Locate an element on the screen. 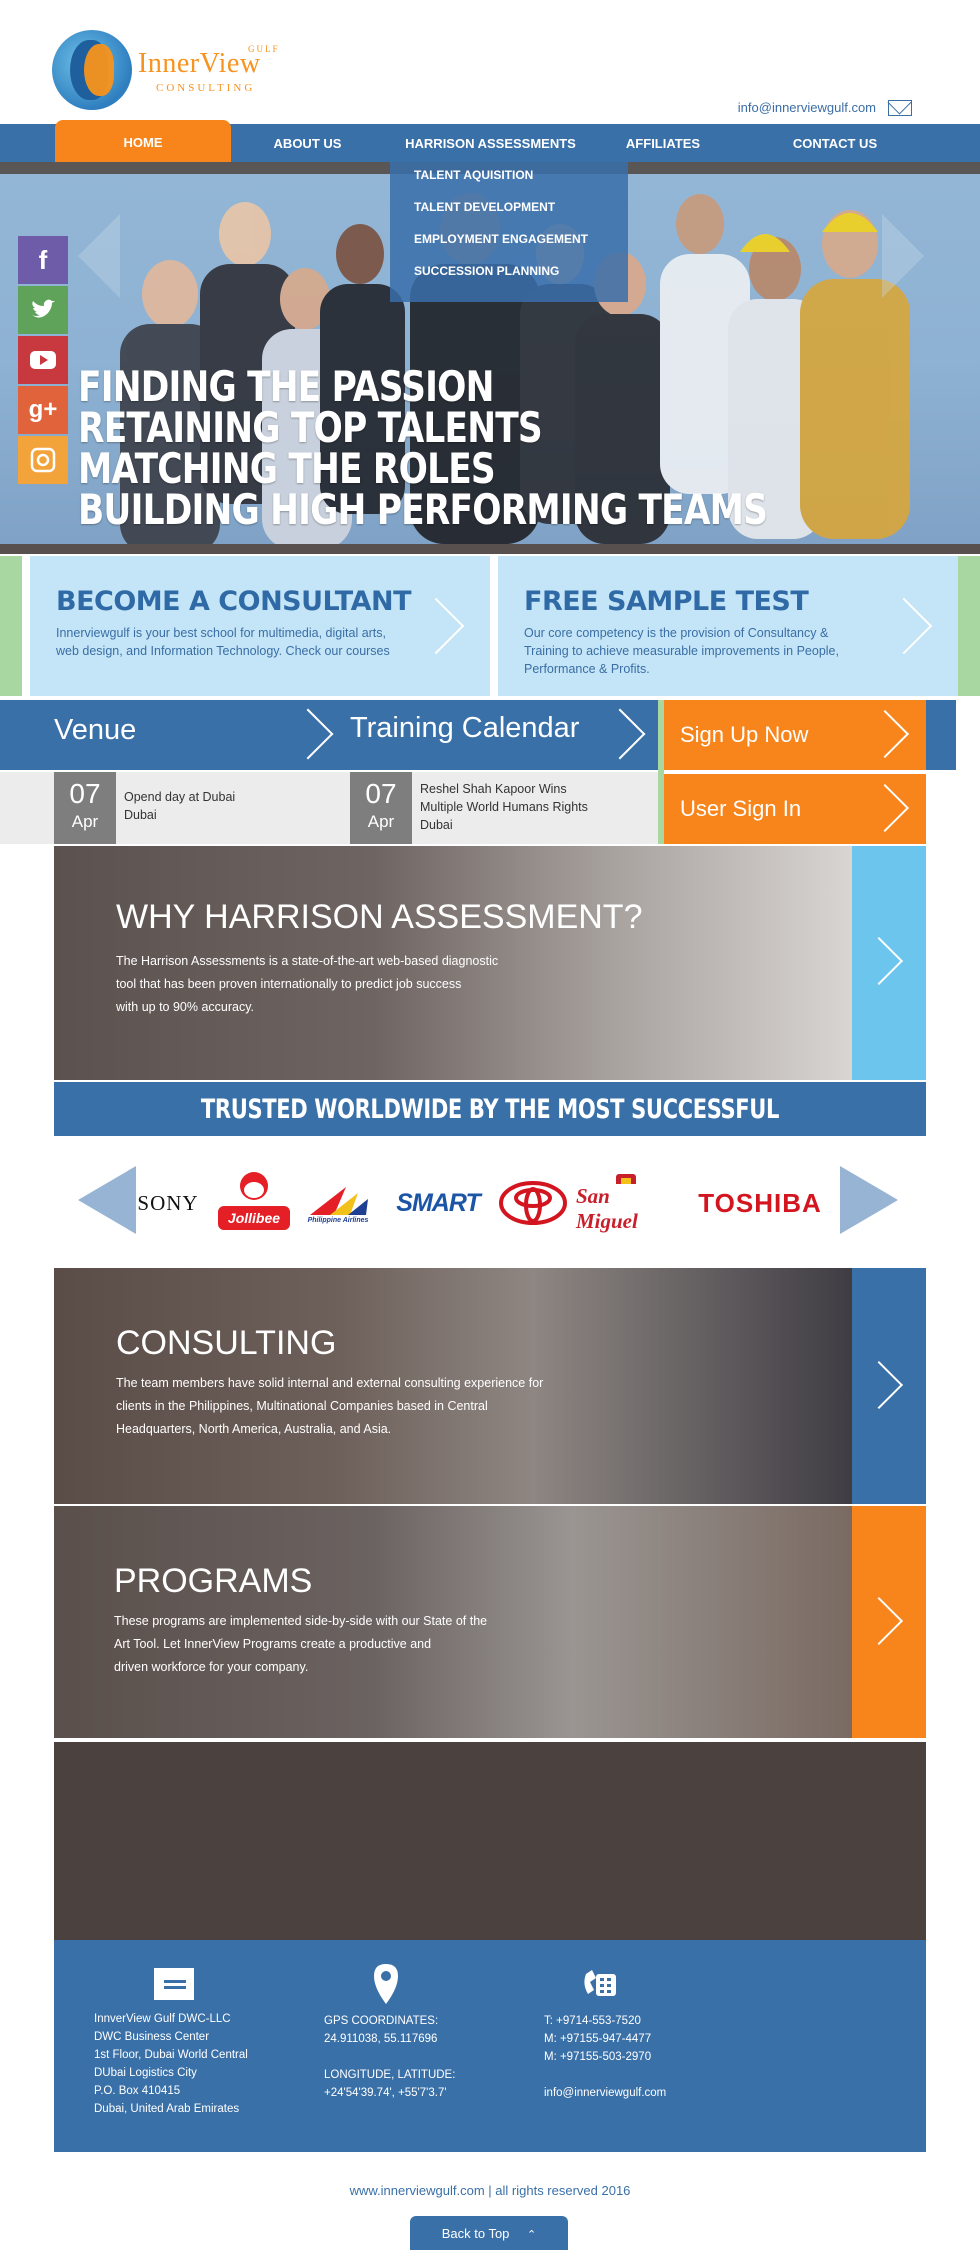 The height and width of the screenshot is (2250, 980). back-to-top-button: Back to Top ⌃ is located at coordinates (489, 2233).